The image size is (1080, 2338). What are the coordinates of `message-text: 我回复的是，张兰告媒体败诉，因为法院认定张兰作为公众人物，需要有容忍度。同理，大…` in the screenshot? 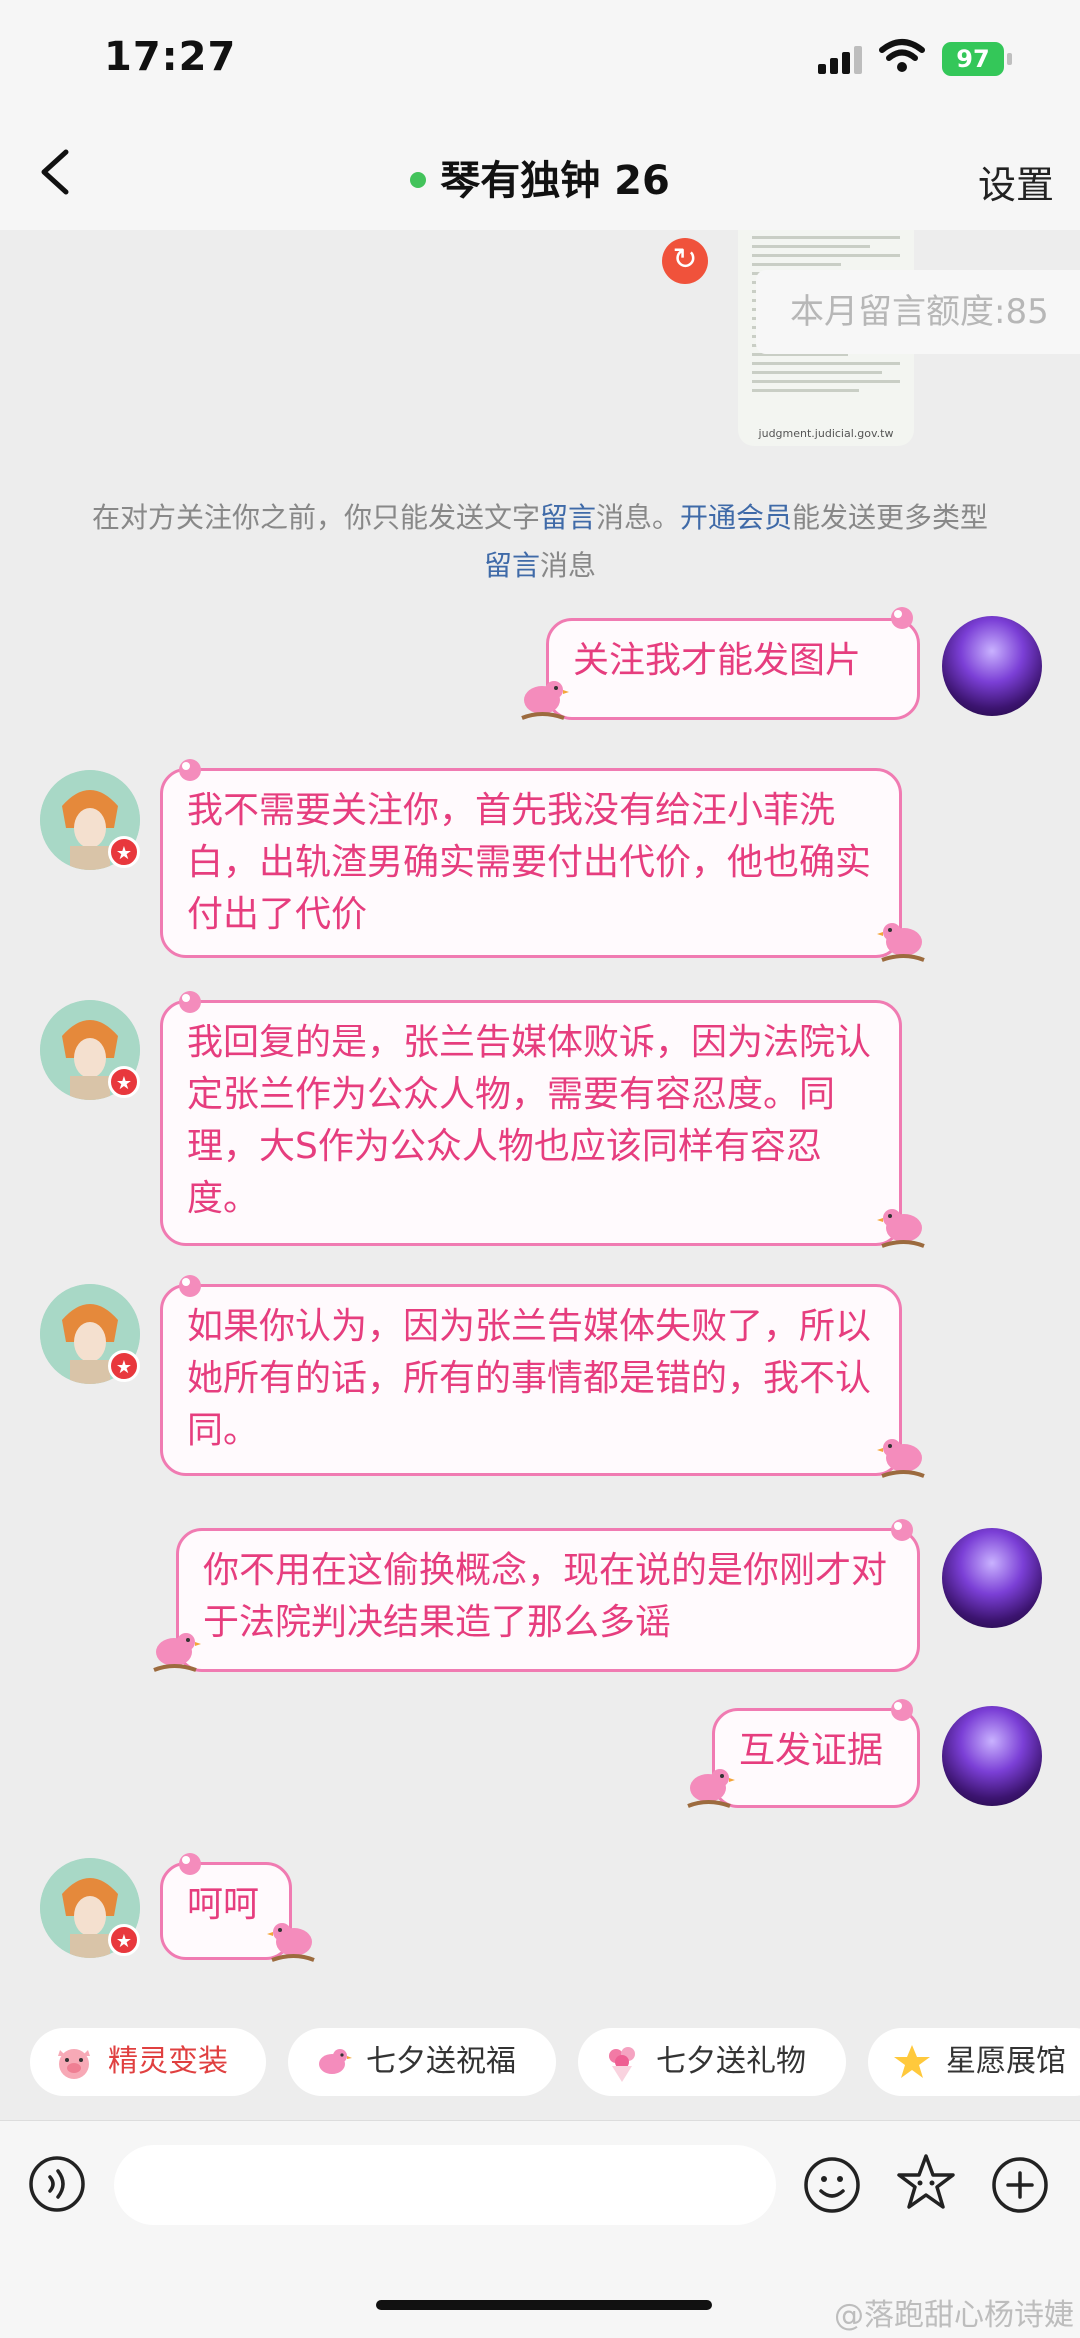 It's located at (529, 1120).